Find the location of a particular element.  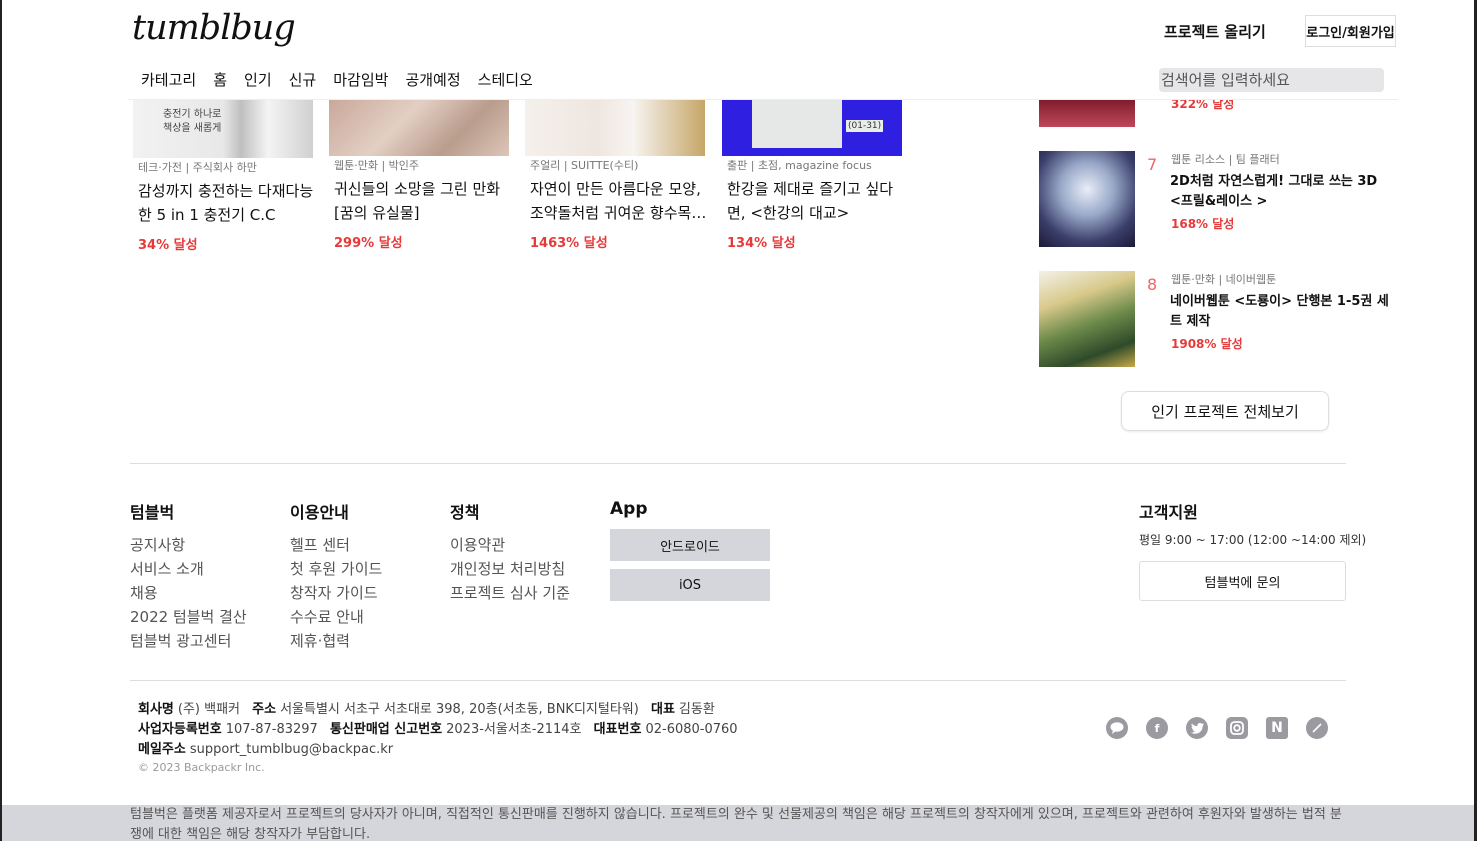

email-label: 메일주소 is located at coordinates (162, 749).